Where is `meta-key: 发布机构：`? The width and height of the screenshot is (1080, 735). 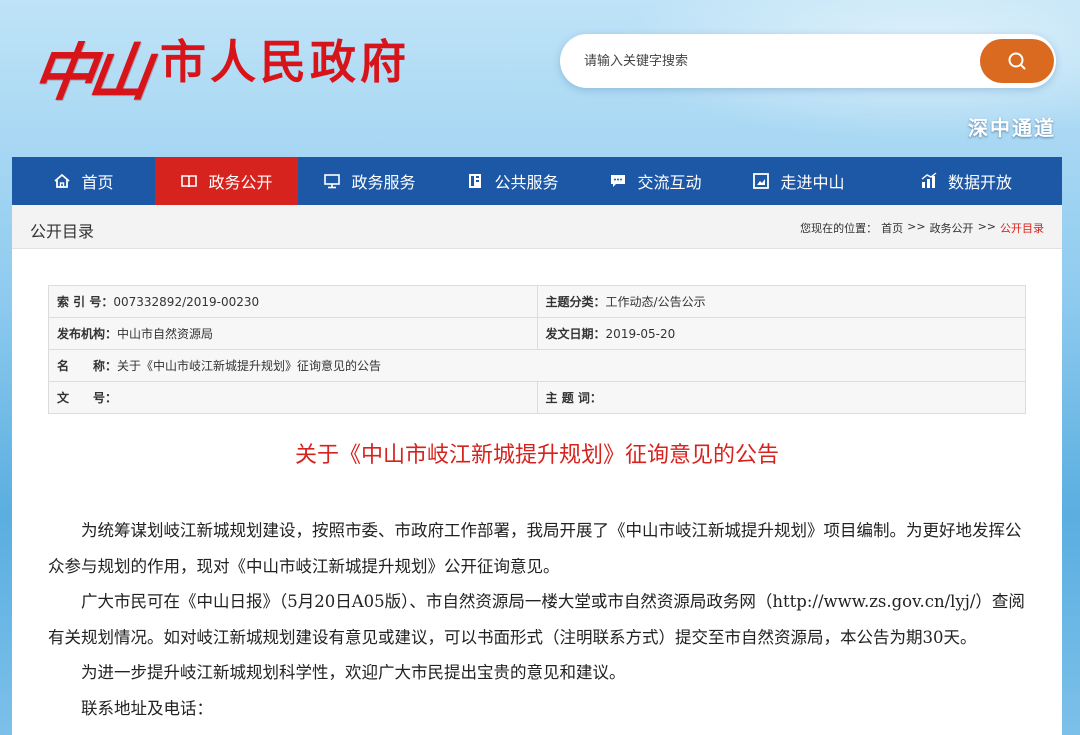 meta-key: 发布机构： is located at coordinates (87, 334).